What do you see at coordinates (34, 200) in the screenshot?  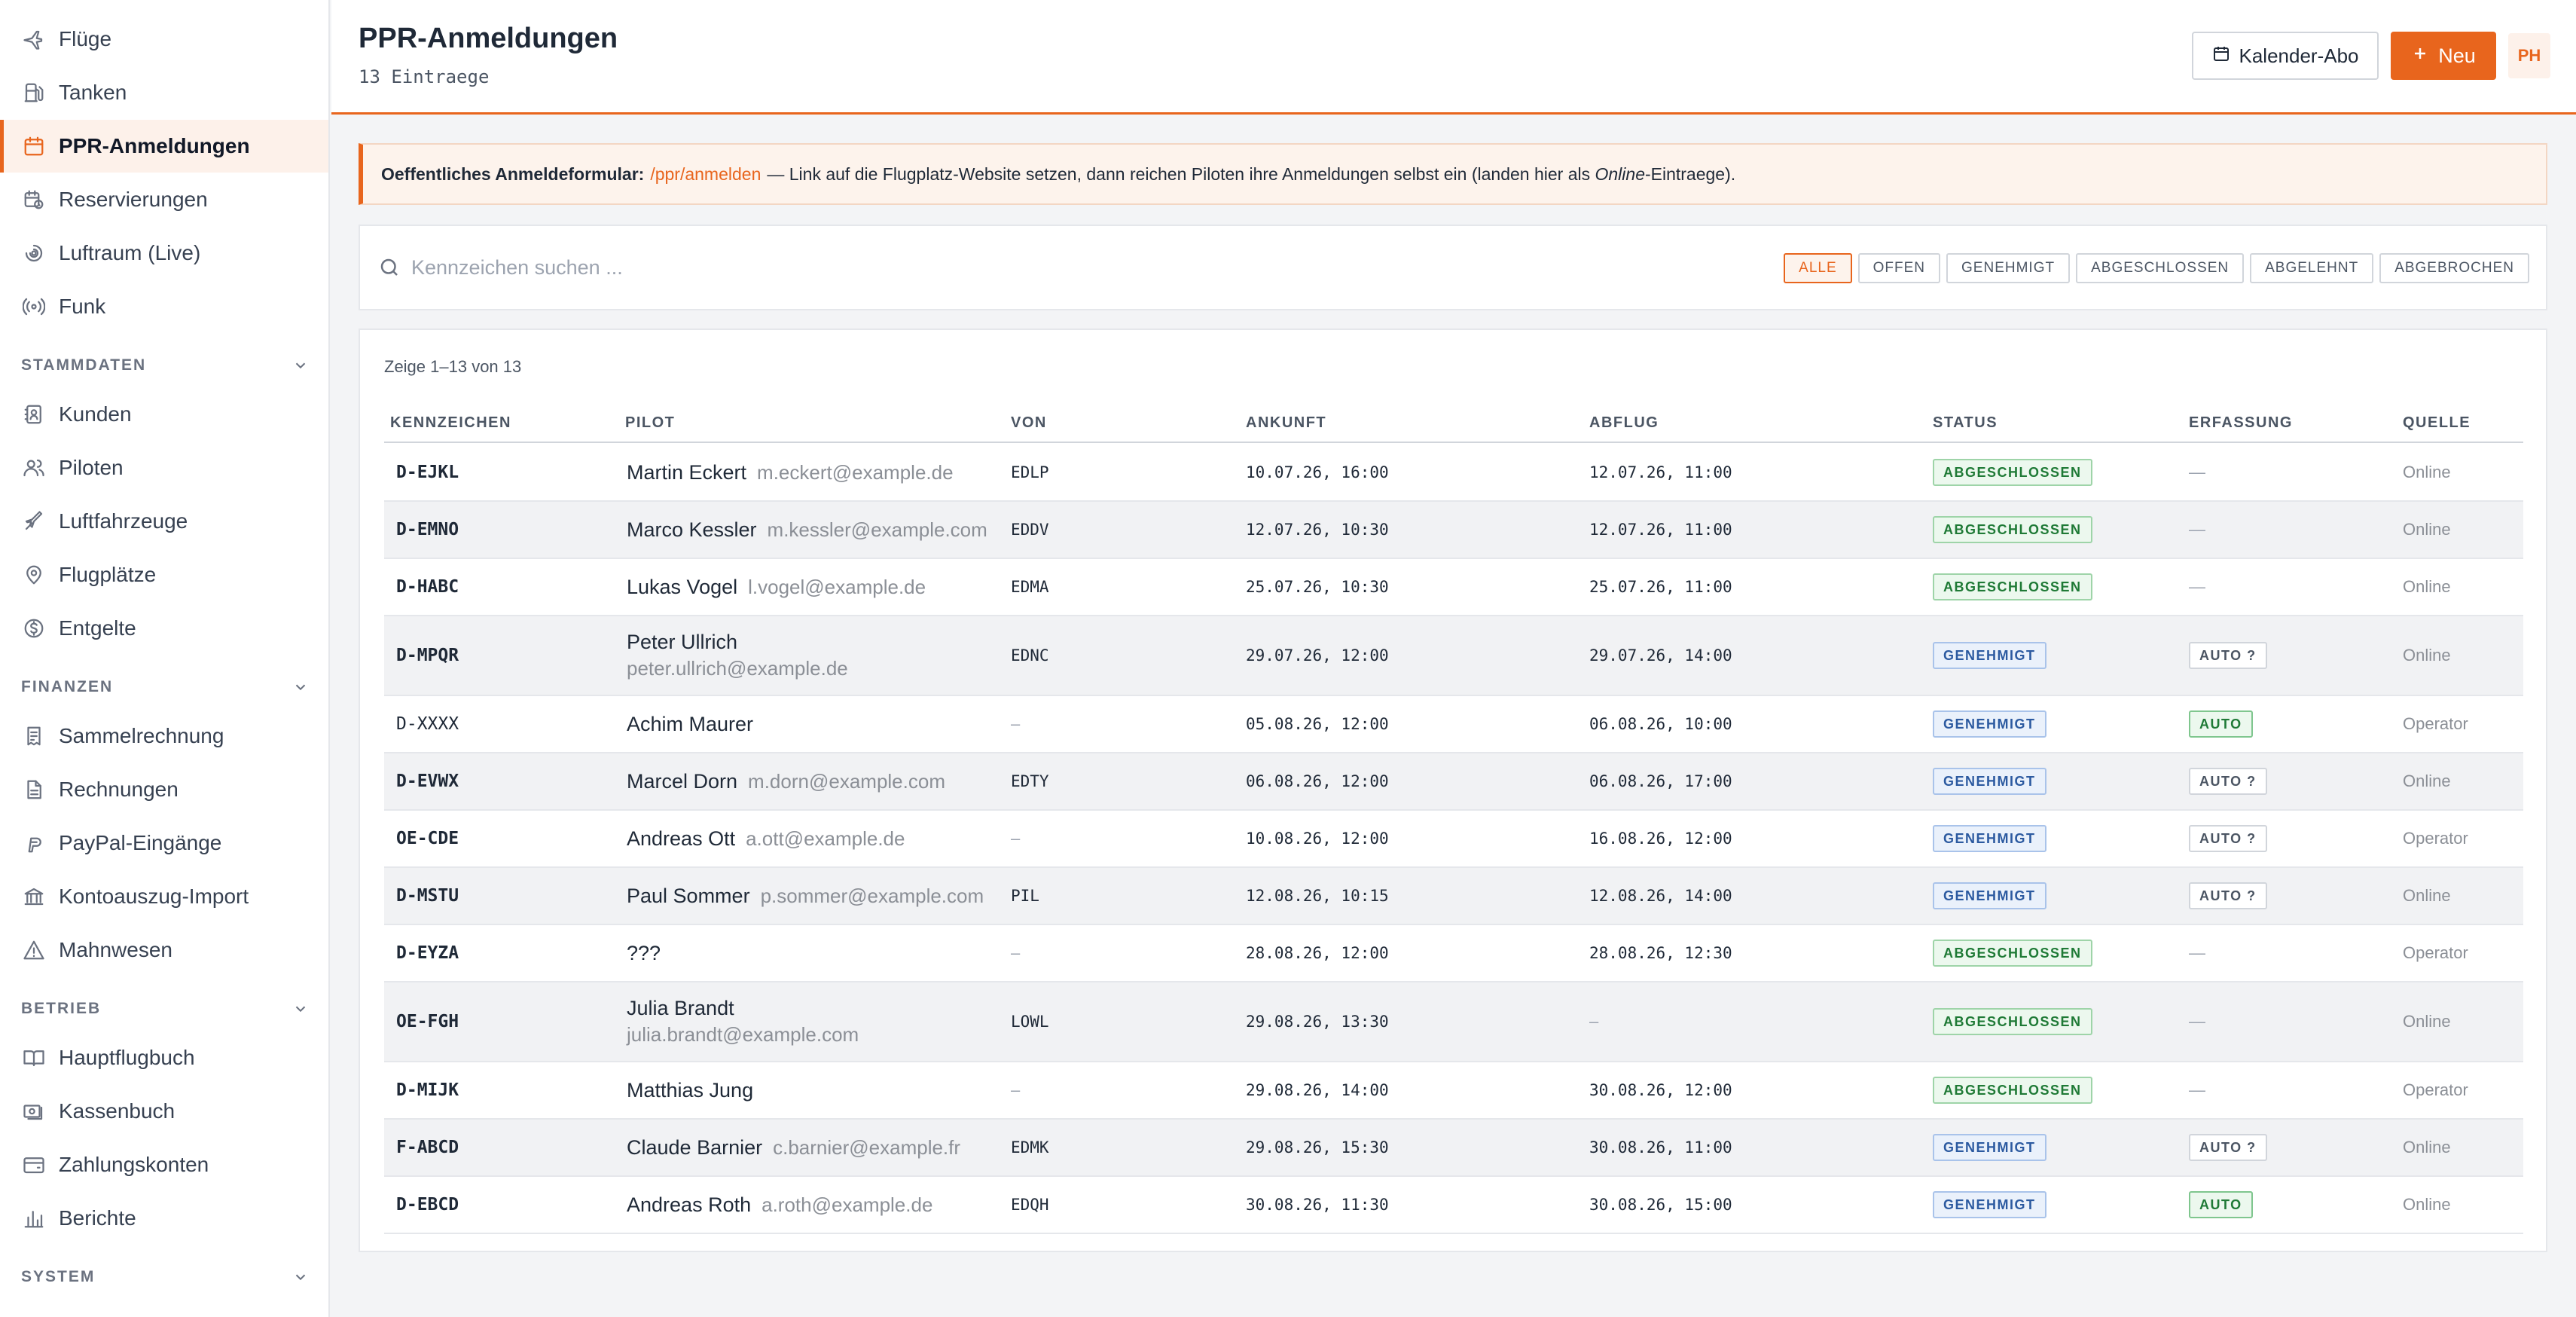 I see `calendar-clock-icon` at bounding box center [34, 200].